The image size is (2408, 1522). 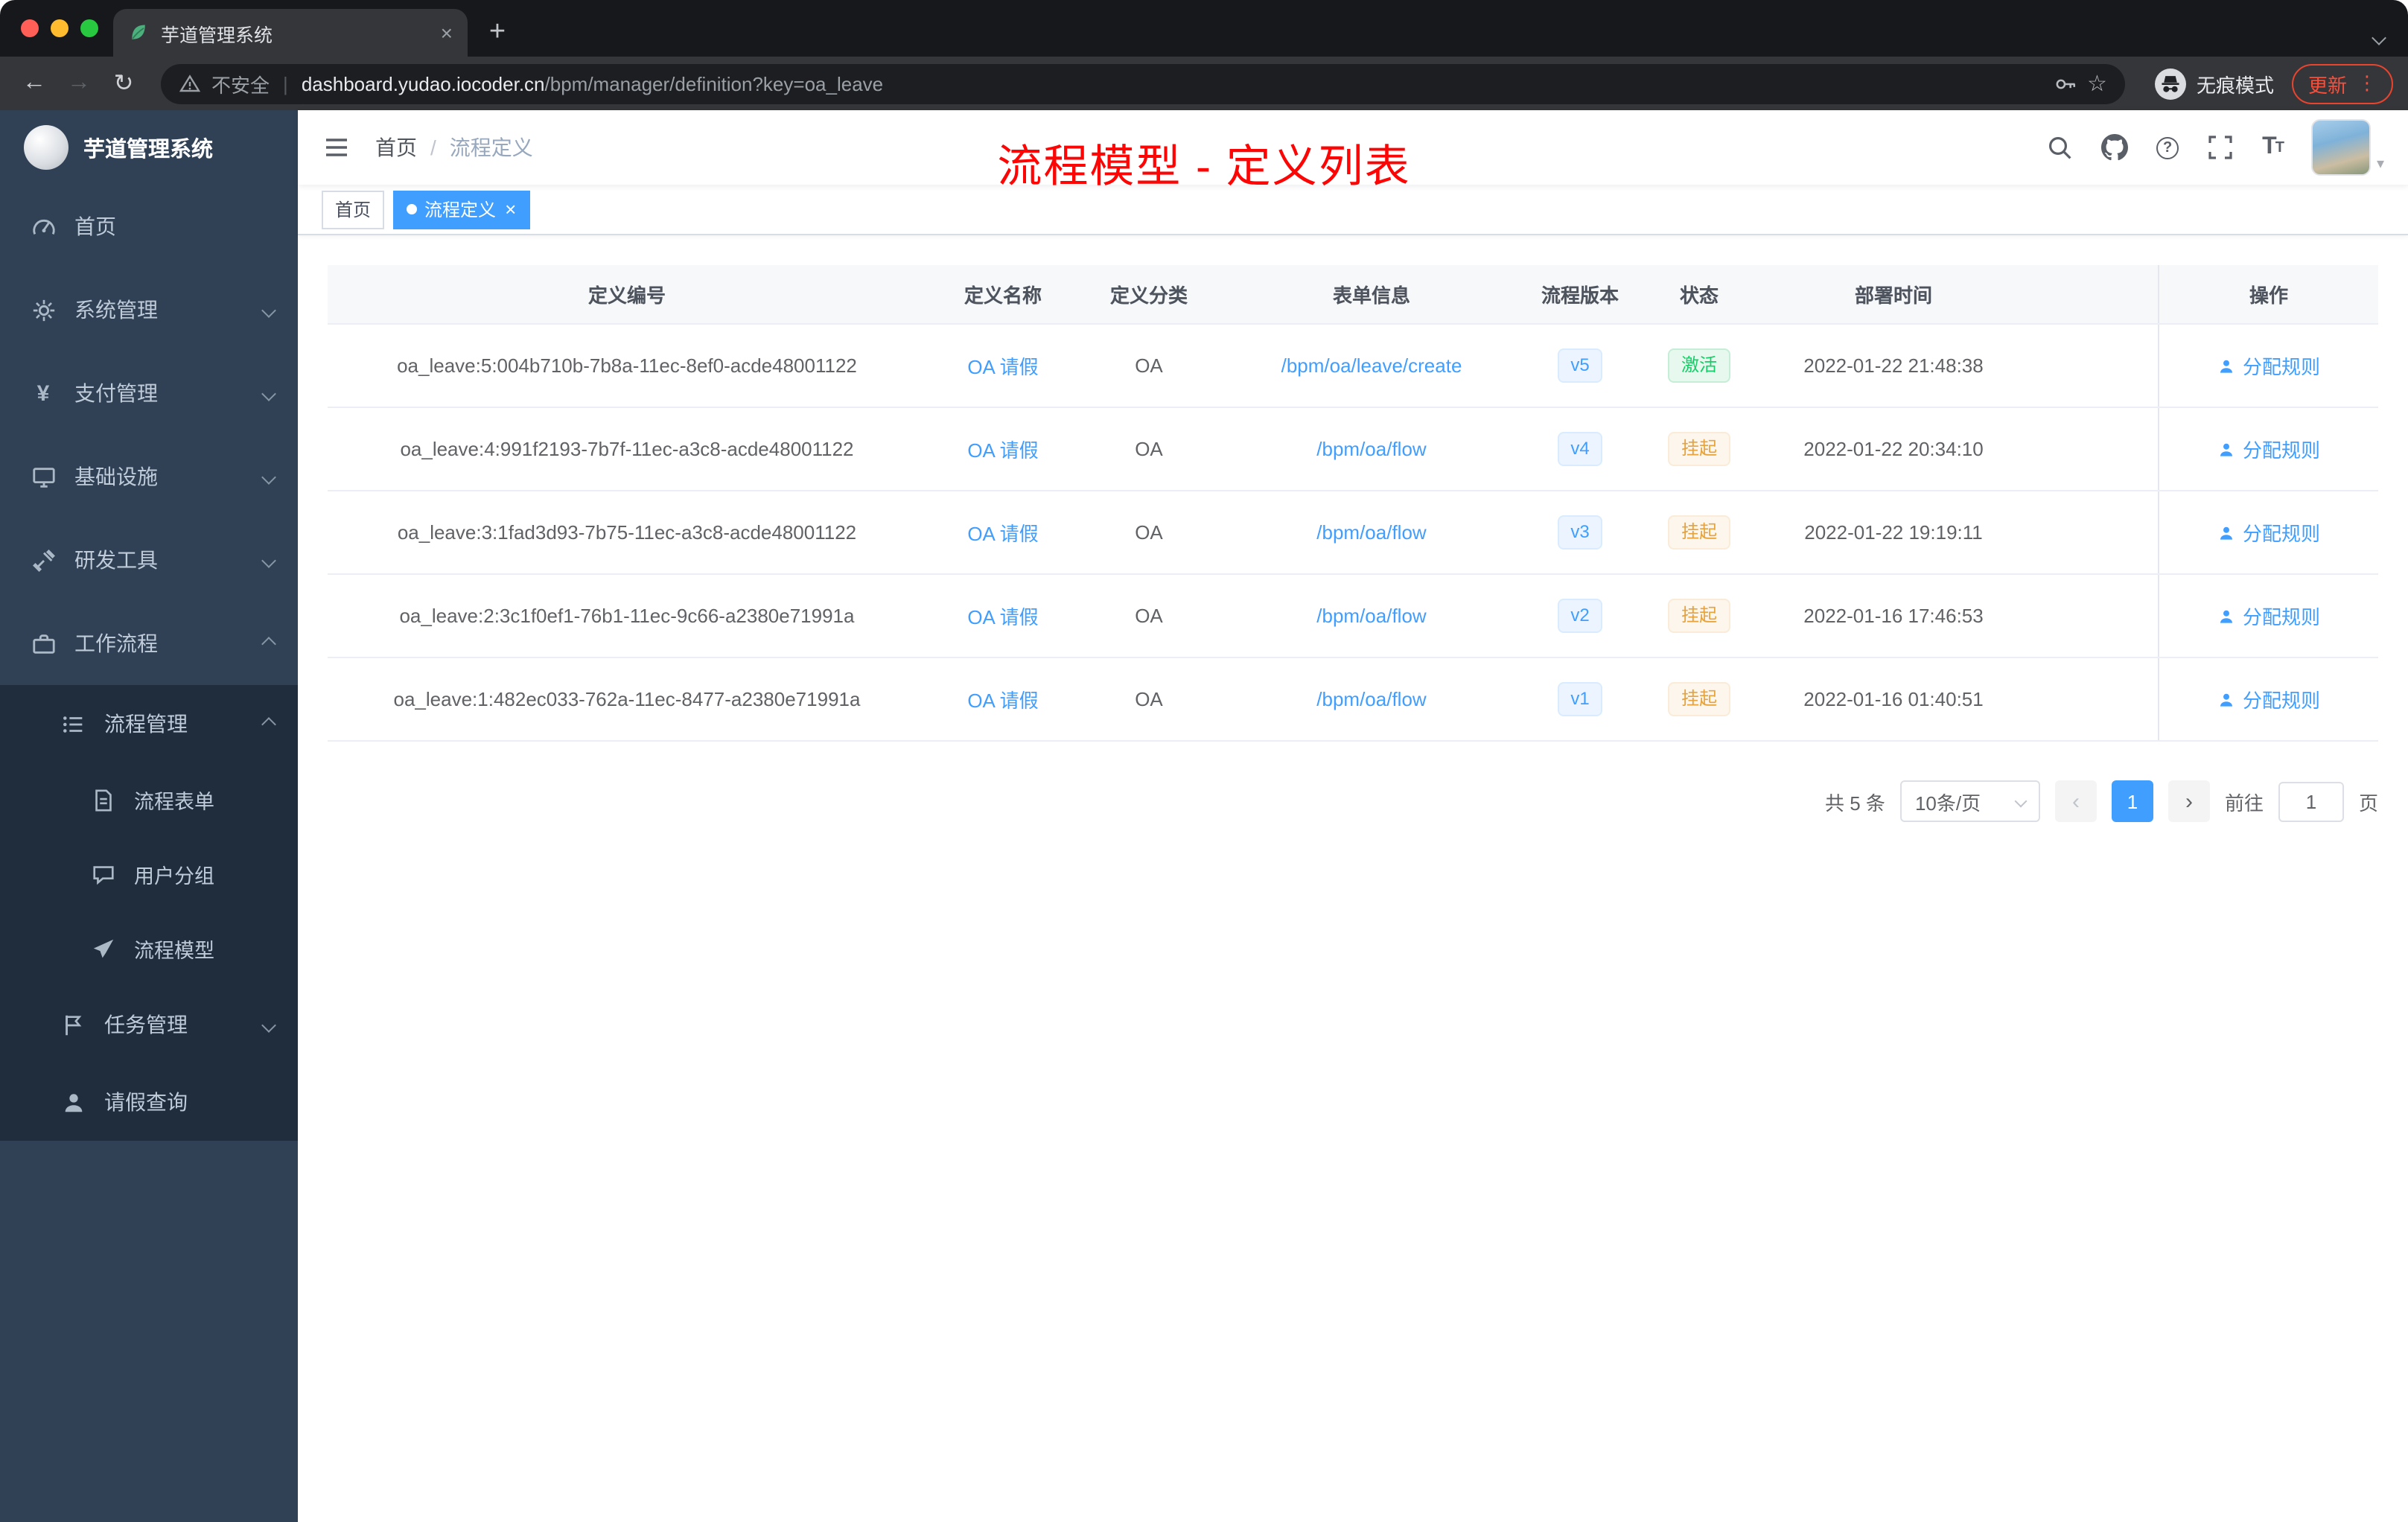 I want to click on tag-首页: 首页, so click(x=353, y=209).